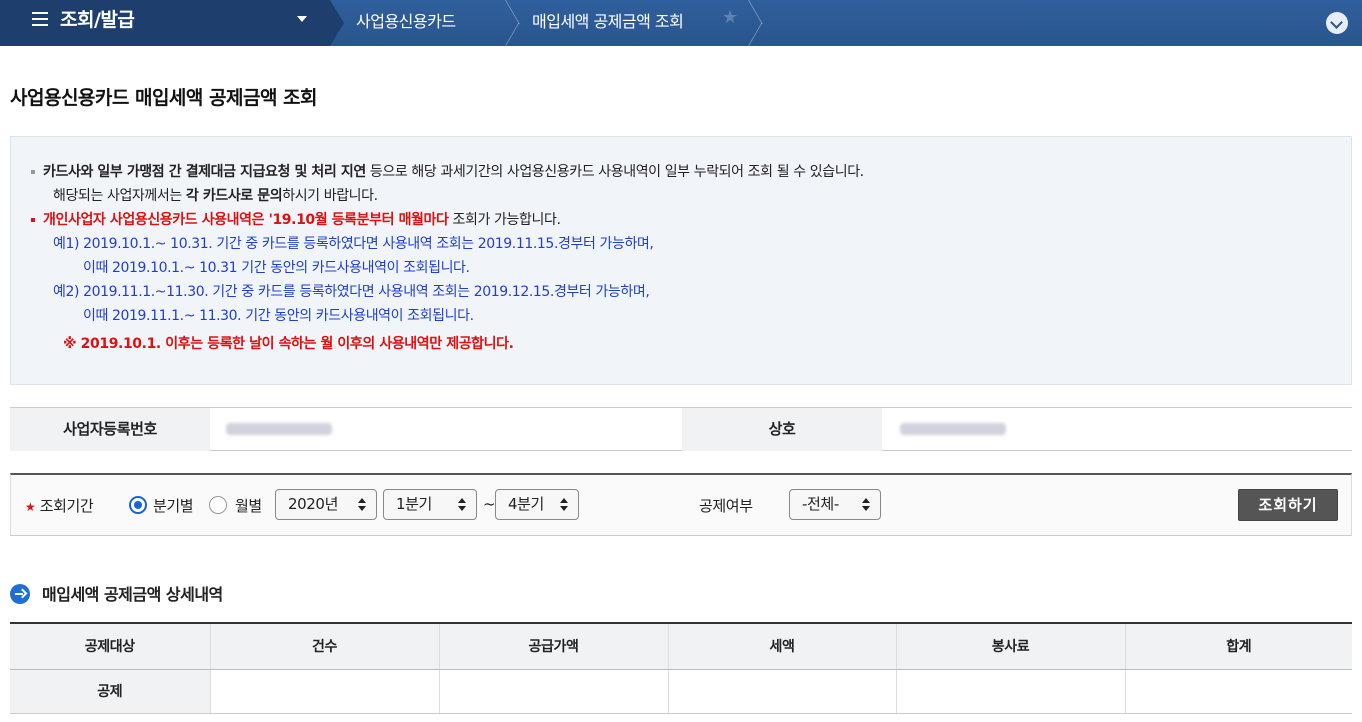  What do you see at coordinates (164, 98) in the screenshot?
I see `page-title: 사업용신용카드 매입세액 공제금액 조회` at bounding box center [164, 98].